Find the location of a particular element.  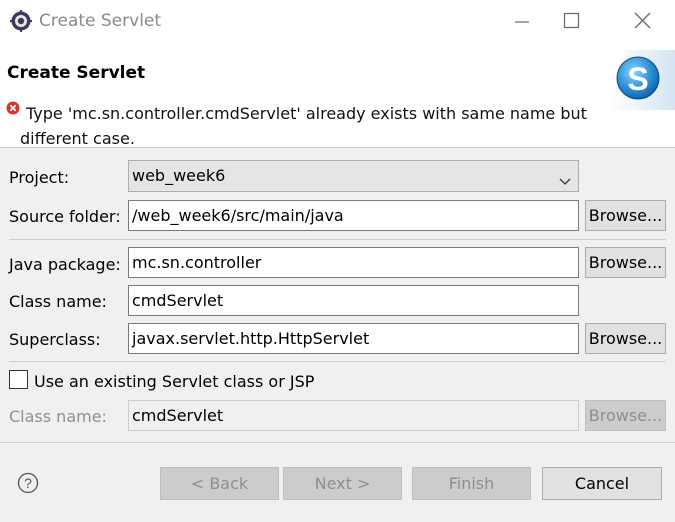

svg-text: S is located at coordinates (637, 79).